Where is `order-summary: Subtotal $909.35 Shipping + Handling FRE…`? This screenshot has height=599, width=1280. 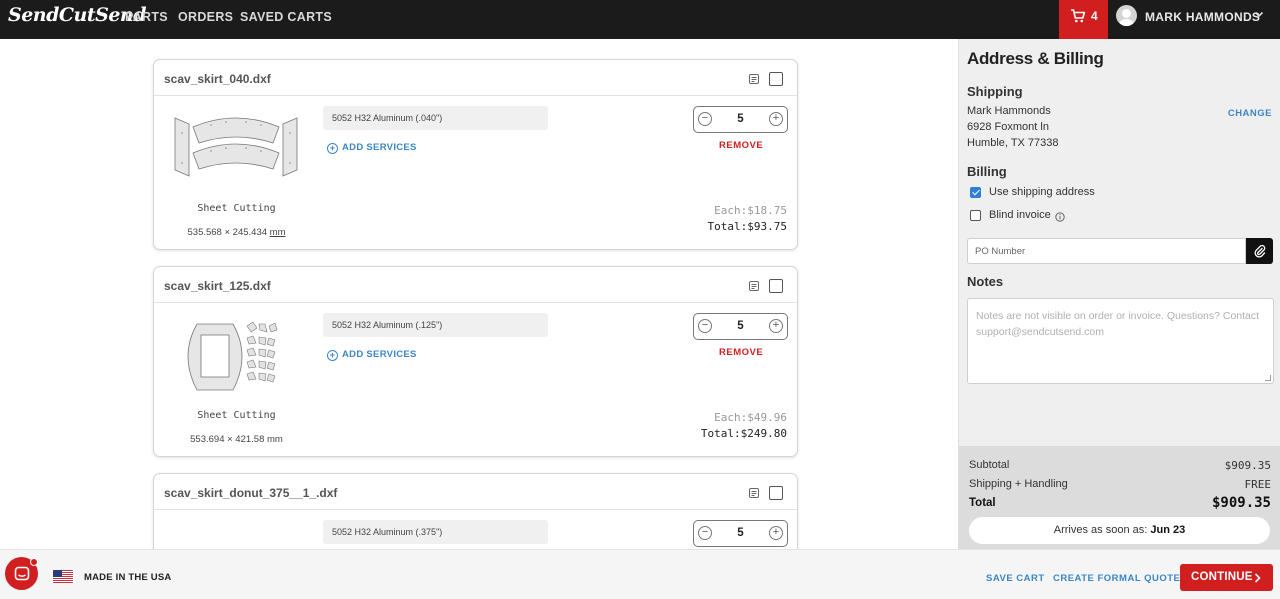 order-summary: Subtotal $909.35 Shipping + Handling FRE… is located at coordinates (1119, 497).